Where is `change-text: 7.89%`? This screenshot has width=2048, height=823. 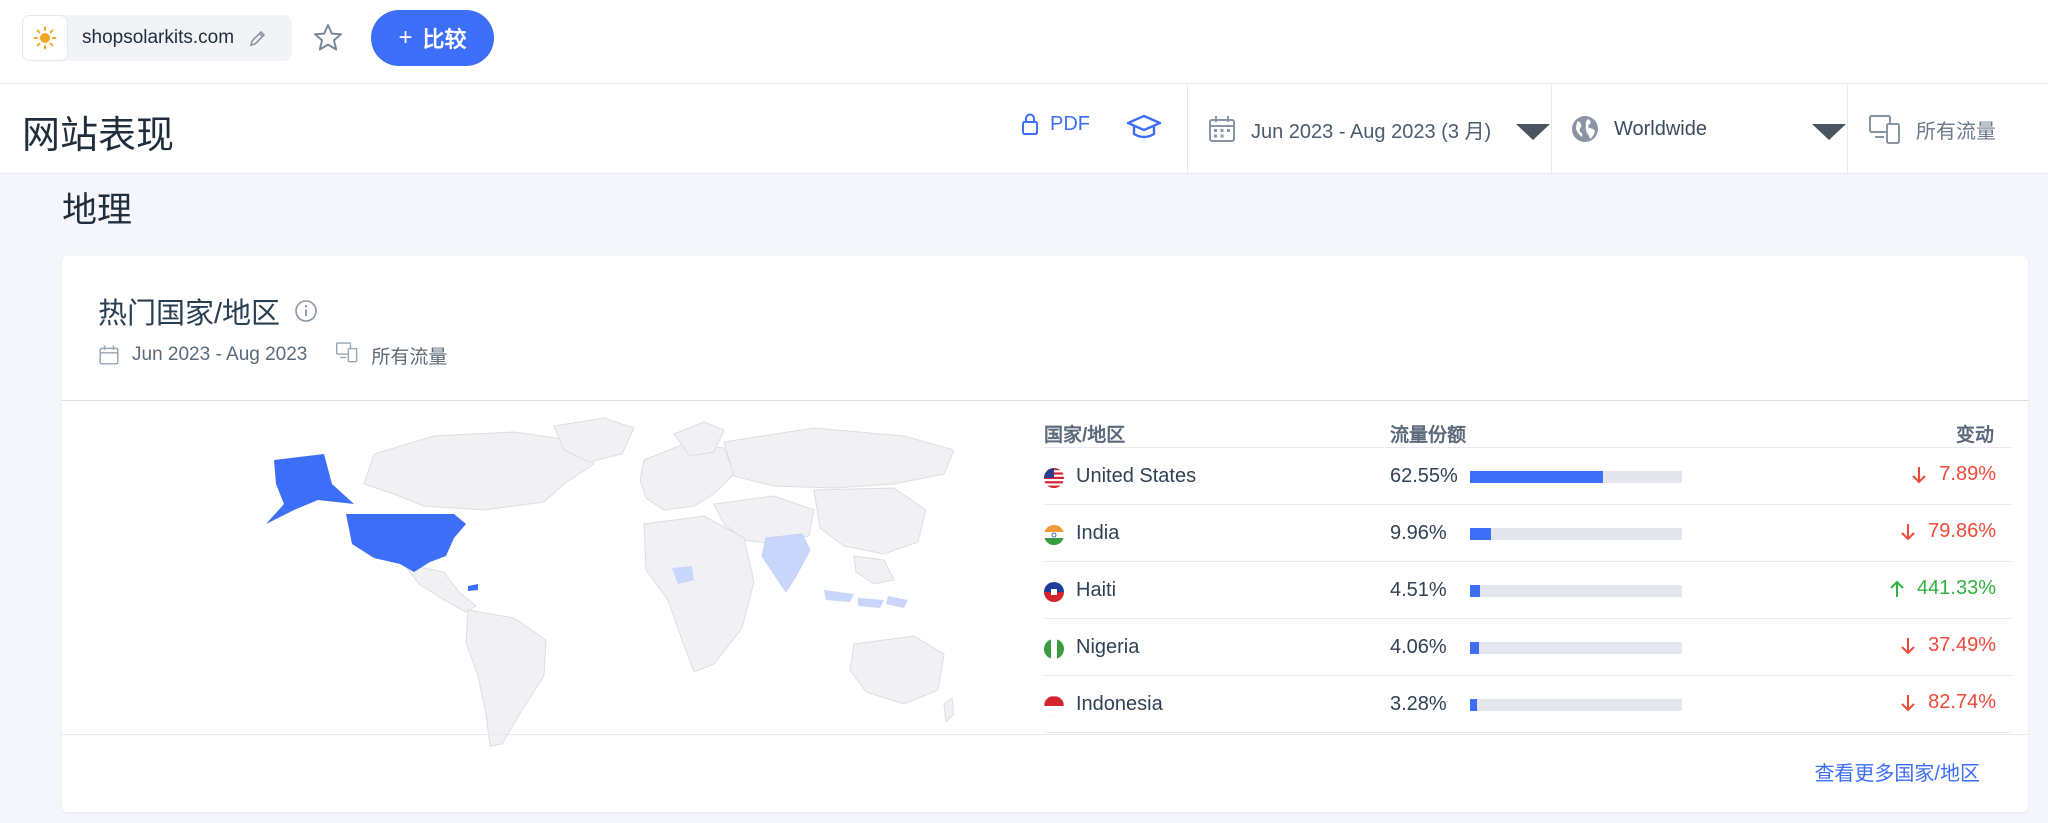 change-text: 7.89% is located at coordinates (1967, 474).